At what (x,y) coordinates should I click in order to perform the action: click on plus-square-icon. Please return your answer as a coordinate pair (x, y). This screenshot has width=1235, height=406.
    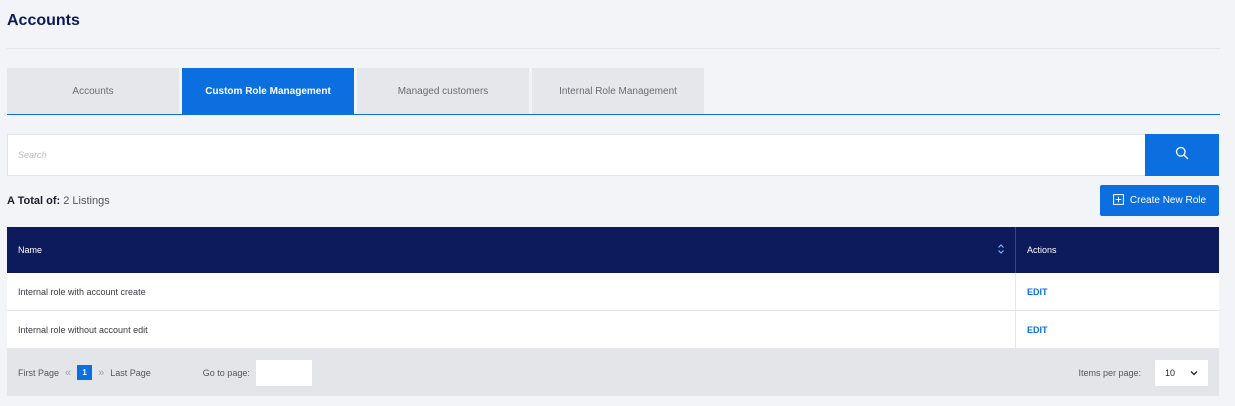
    Looking at the image, I should click on (1118, 200).